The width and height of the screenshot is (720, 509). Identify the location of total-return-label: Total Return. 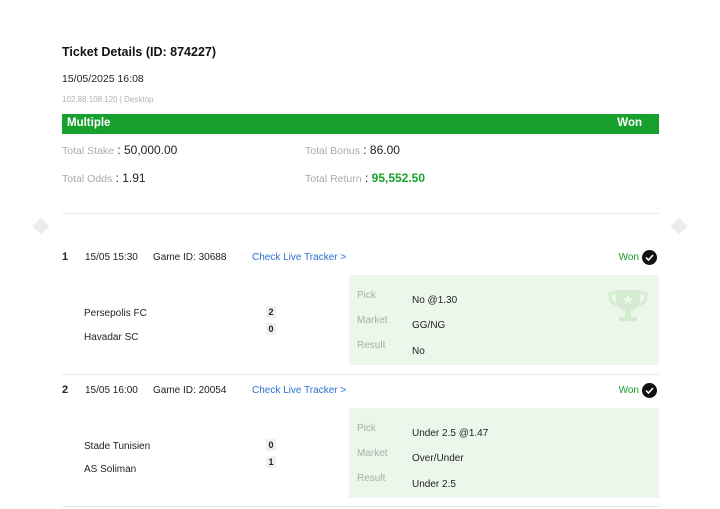
(333, 179).